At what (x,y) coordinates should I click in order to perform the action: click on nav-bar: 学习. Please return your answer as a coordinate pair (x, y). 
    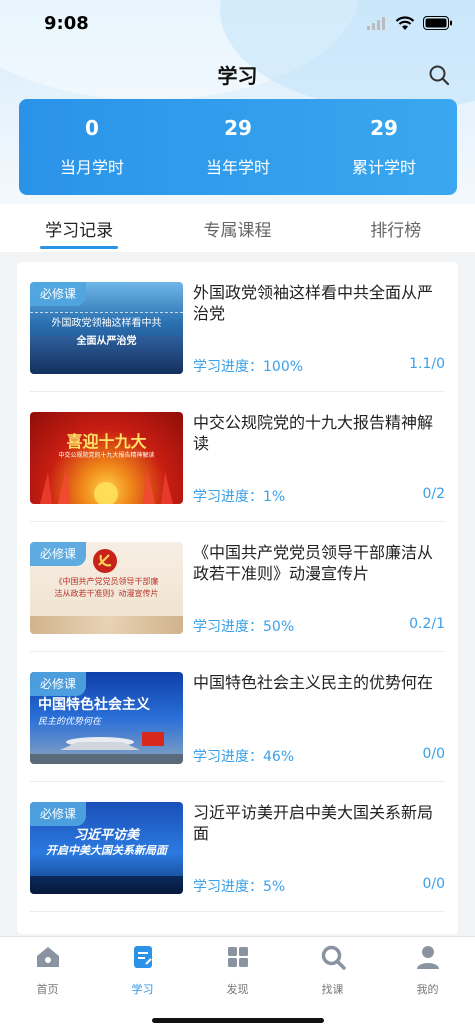
    Looking at the image, I should click on (237, 74).